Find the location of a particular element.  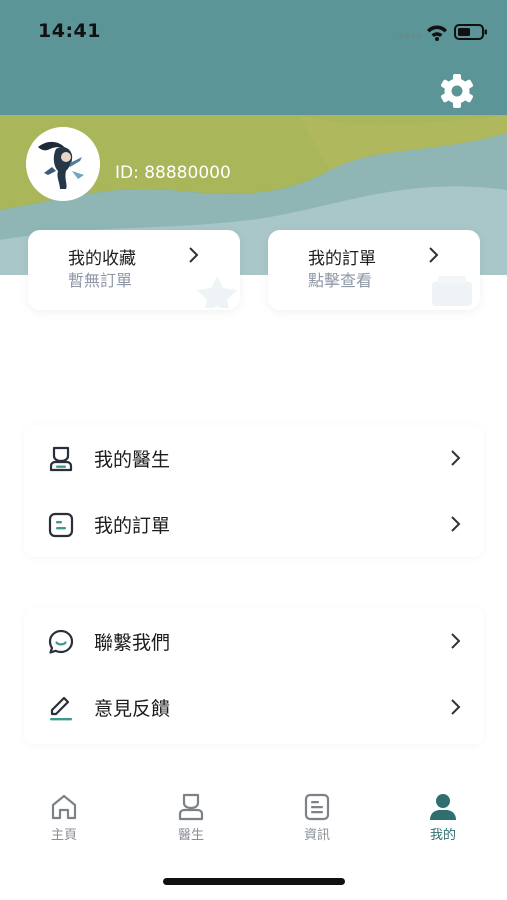

avatar is located at coordinates (63, 164).